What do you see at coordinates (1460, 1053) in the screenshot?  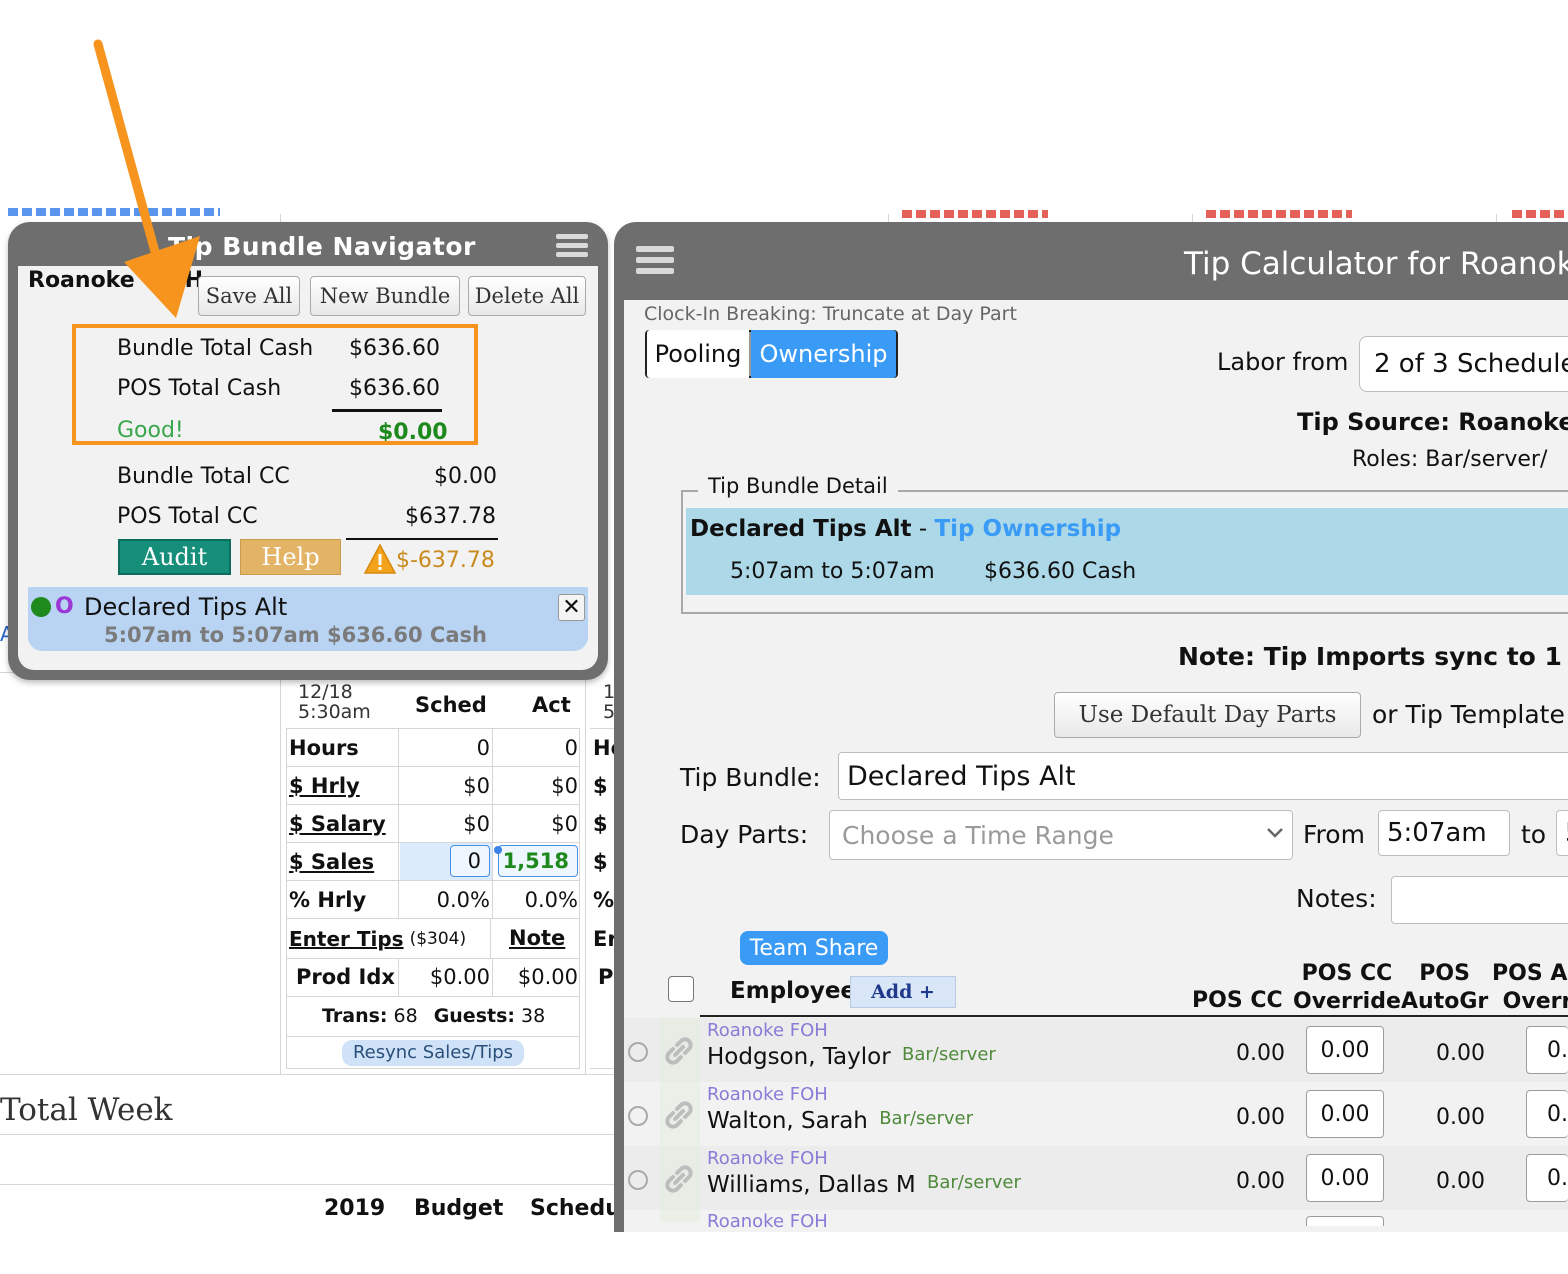 I see `pos-autogr-value: 0.00` at bounding box center [1460, 1053].